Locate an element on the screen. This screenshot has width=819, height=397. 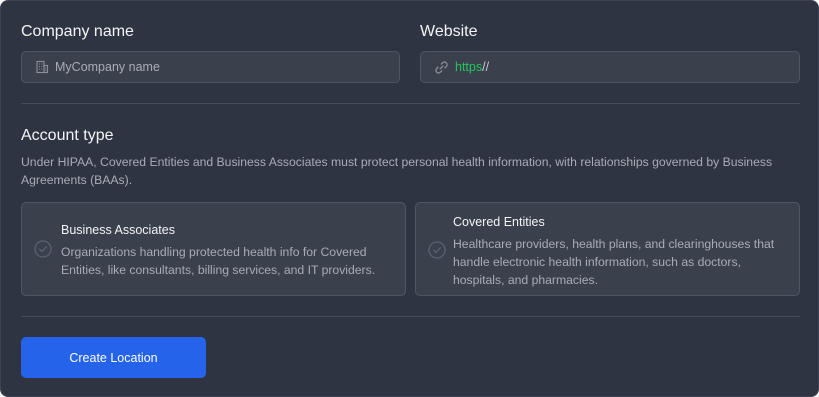
option-title: Business Associates is located at coordinates (118, 230).